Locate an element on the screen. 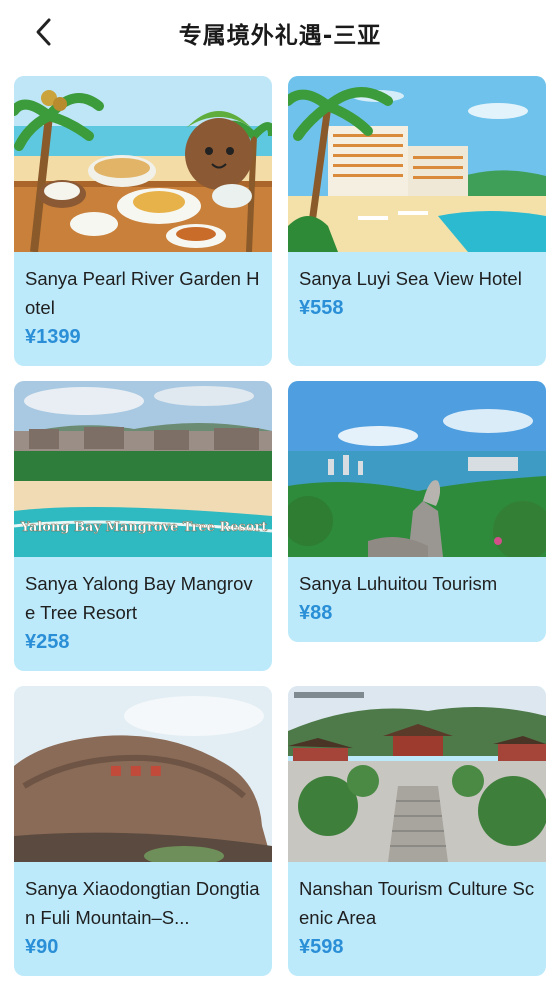 The height and width of the screenshot is (997, 560). card-price: ¥598 is located at coordinates (321, 947).